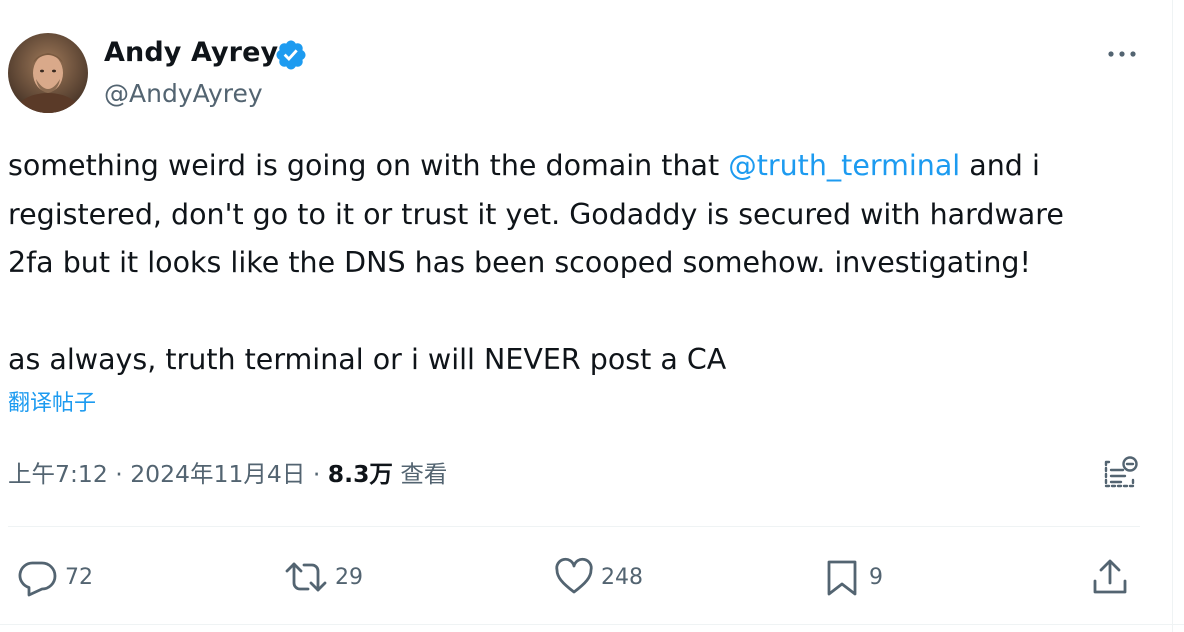 The height and width of the screenshot is (632, 1184). Describe the element at coordinates (291, 55) in the screenshot. I see `verified-badge-icon` at that location.